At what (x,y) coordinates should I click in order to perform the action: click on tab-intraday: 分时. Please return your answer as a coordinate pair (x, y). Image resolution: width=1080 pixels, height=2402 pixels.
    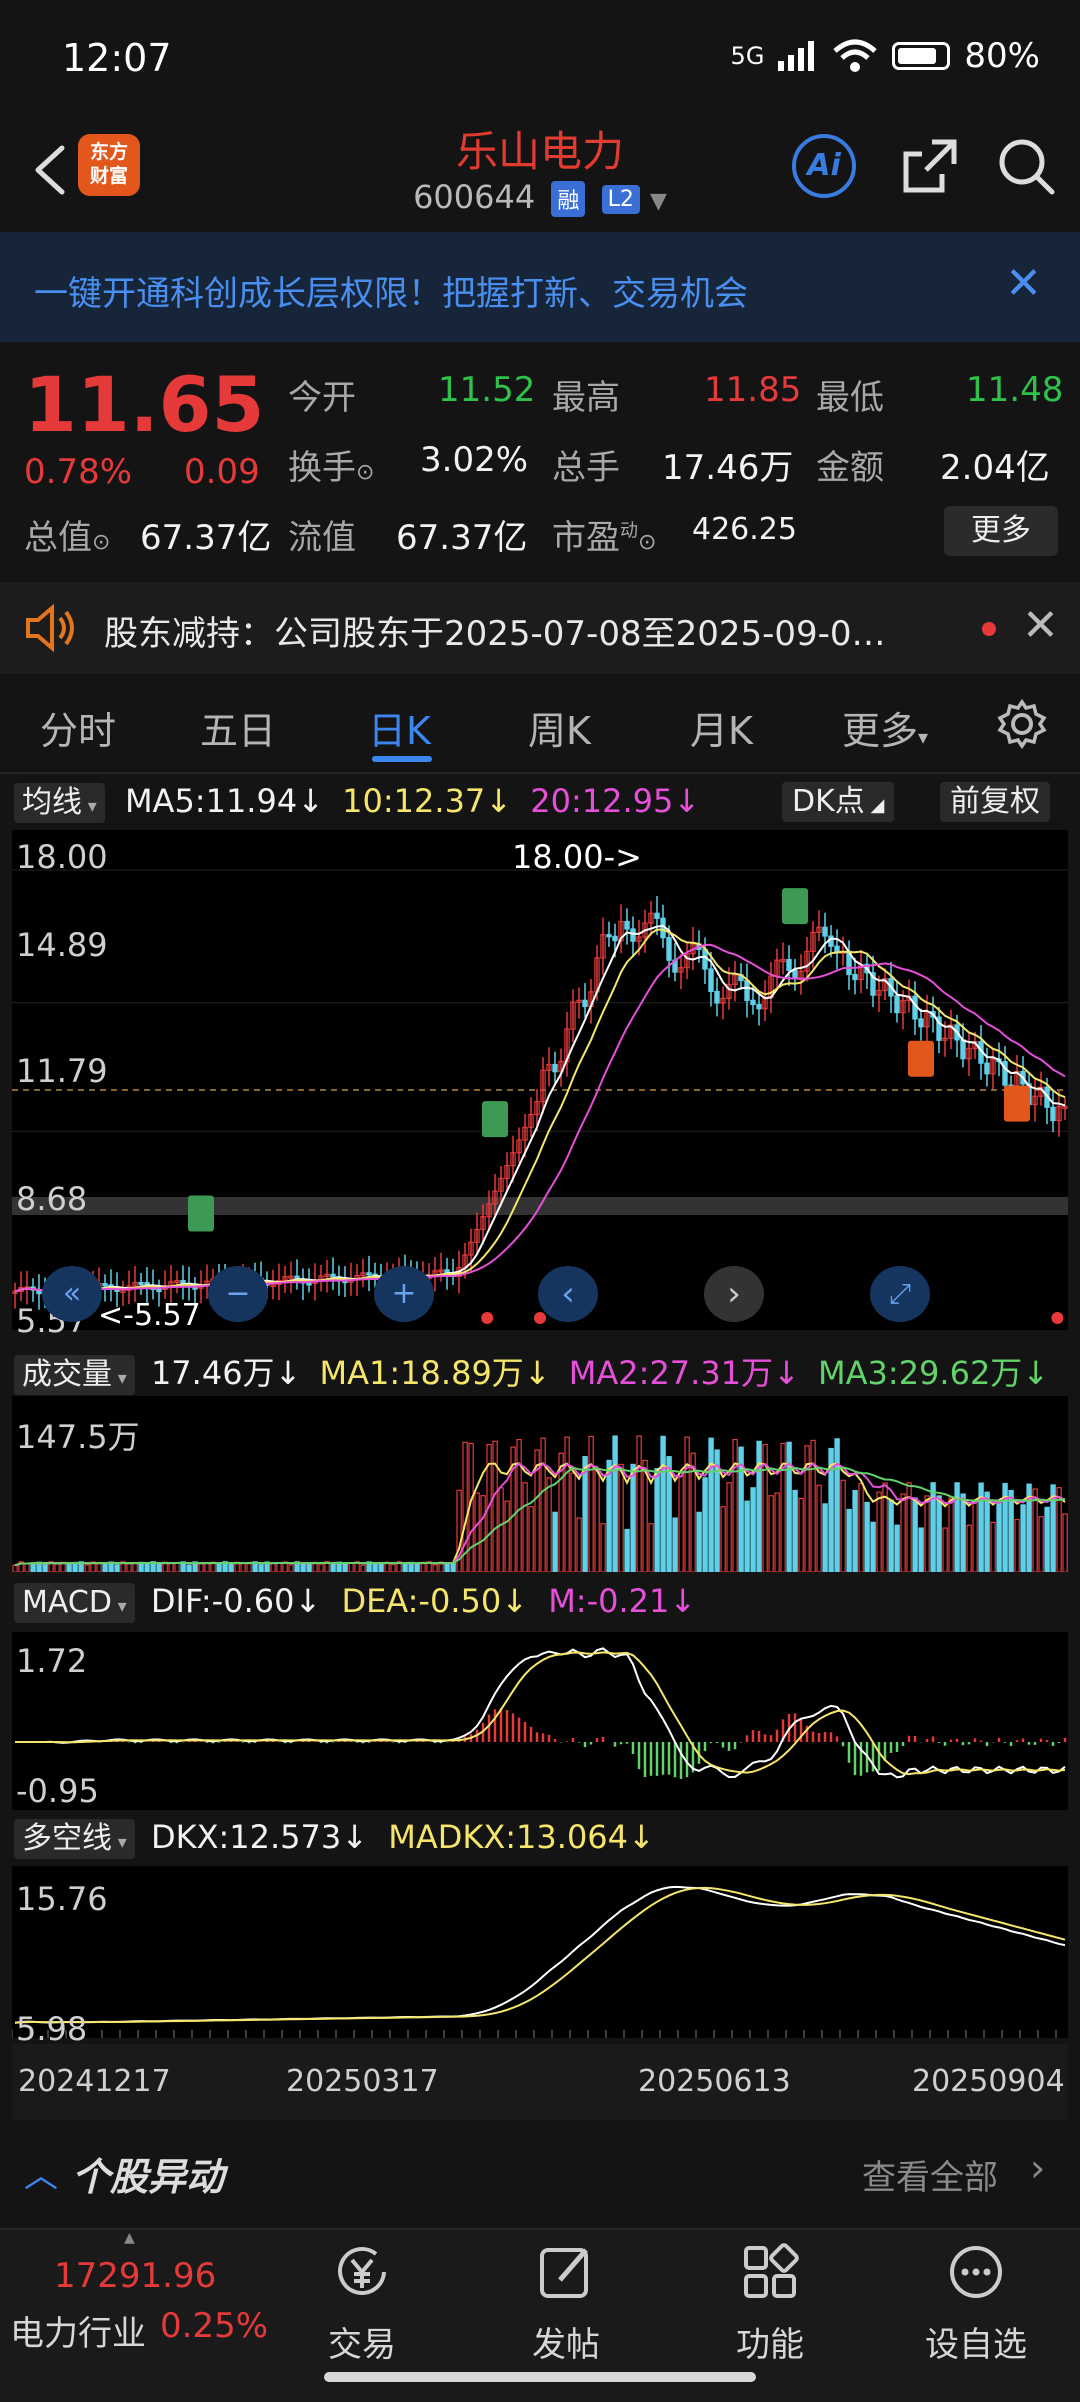
    Looking at the image, I should click on (78, 727).